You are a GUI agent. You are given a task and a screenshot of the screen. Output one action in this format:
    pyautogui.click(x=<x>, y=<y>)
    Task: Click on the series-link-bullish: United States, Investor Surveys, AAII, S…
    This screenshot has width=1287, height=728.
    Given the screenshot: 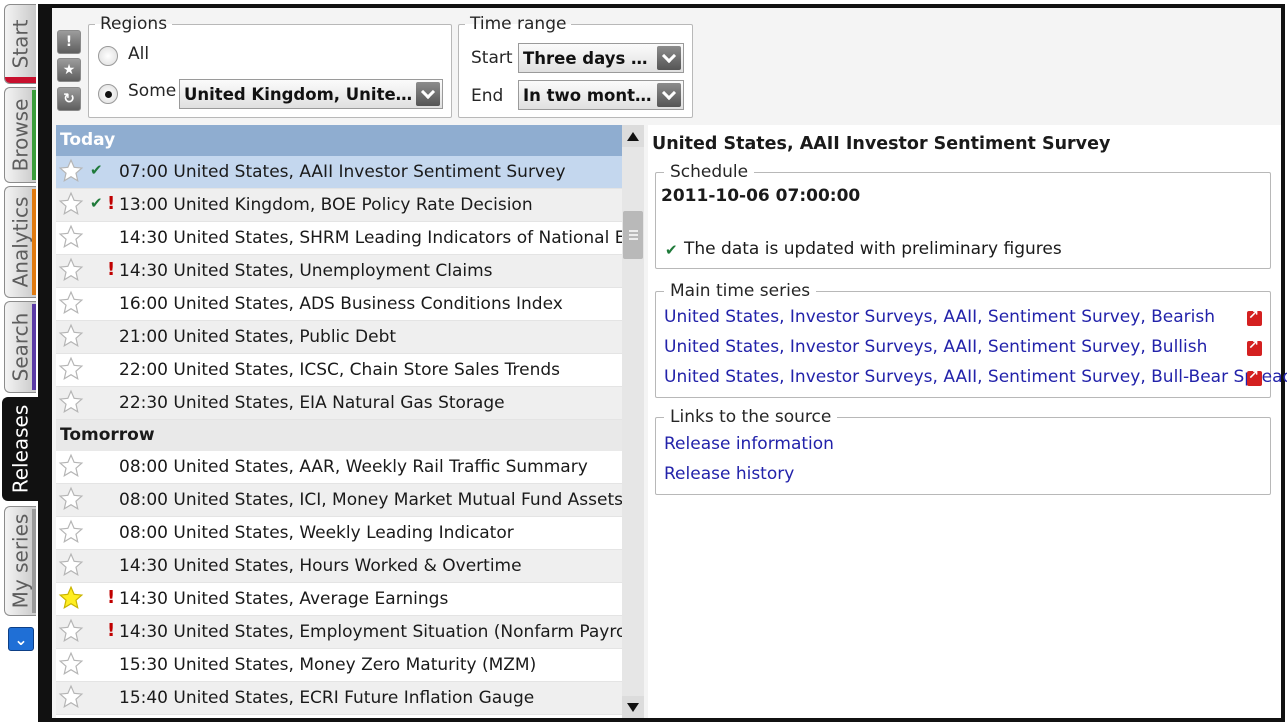 What is the action you would take?
    pyautogui.click(x=935, y=347)
    